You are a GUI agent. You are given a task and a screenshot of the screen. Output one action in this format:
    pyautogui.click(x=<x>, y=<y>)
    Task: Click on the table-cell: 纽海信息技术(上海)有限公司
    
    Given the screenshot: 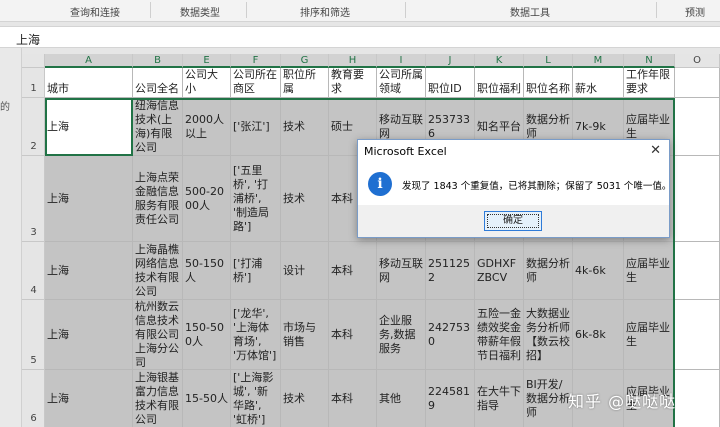 What is the action you would take?
    pyautogui.click(x=158, y=127)
    